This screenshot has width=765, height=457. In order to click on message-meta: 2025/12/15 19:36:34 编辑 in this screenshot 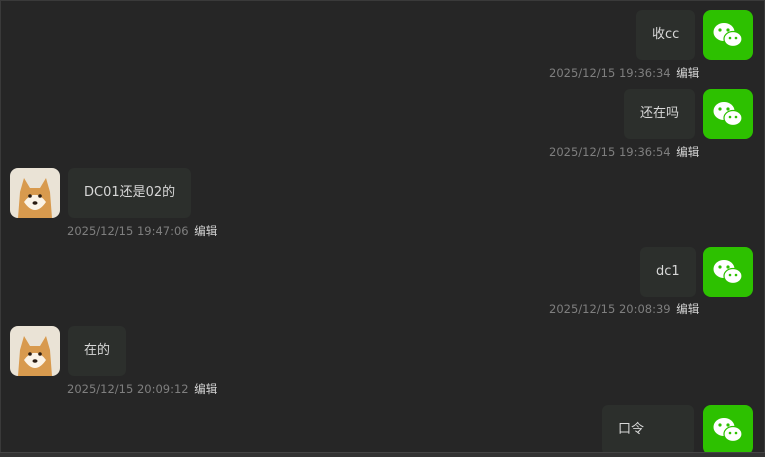, I will do `click(624, 73)`.